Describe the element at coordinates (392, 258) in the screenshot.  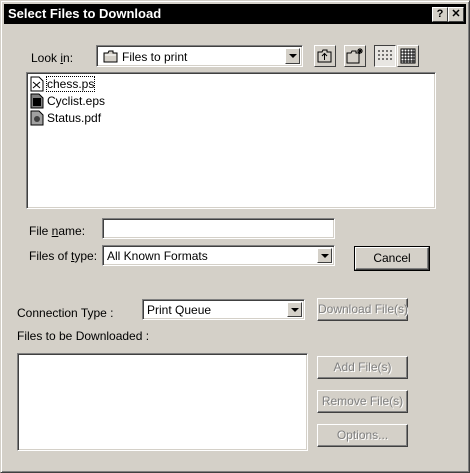
I see `cancel-button: Cancel` at that location.